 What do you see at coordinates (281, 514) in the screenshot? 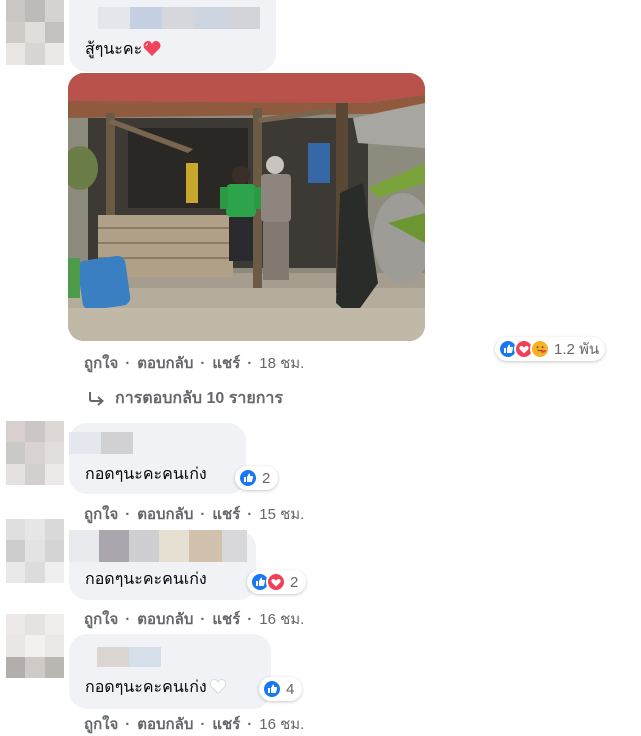
I see `timestamp: 15 ชม.` at bounding box center [281, 514].